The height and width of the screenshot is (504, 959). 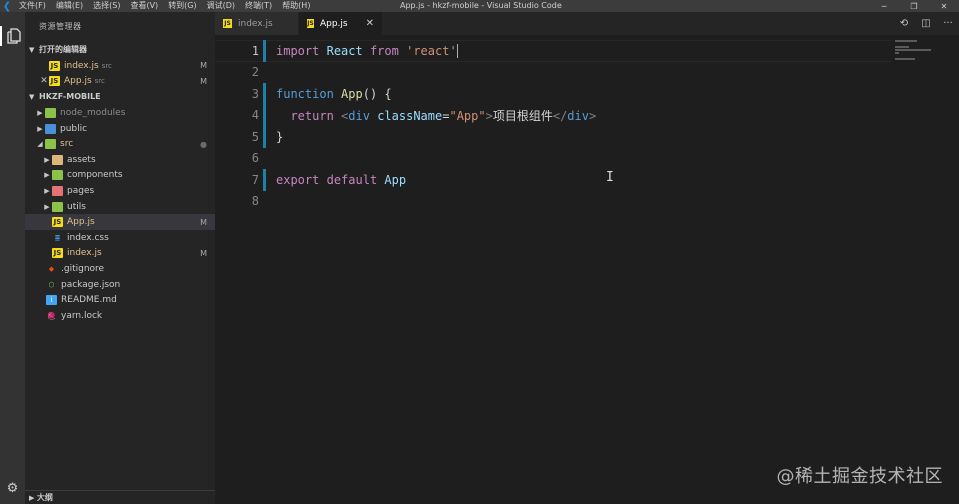 What do you see at coordinates (69, 6) in the screenshot?
I see `menu-edit: 编辑(E)` at bounding box center [69, 6].